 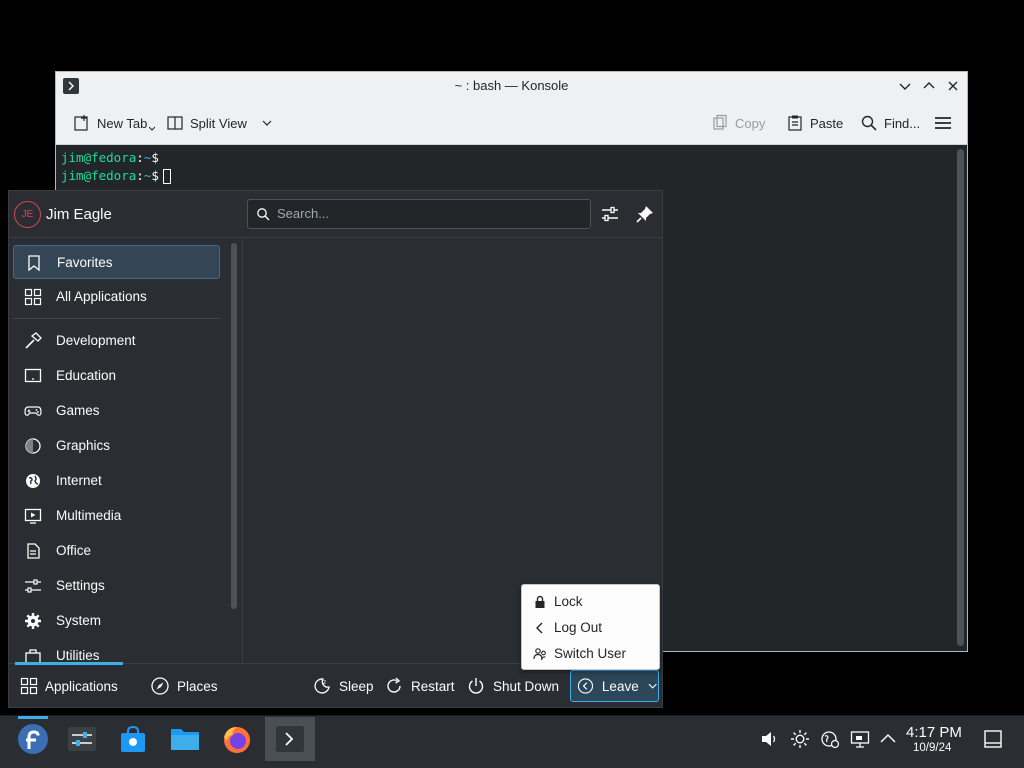 I want to click on gear-icon, so click(x=33, y=621).